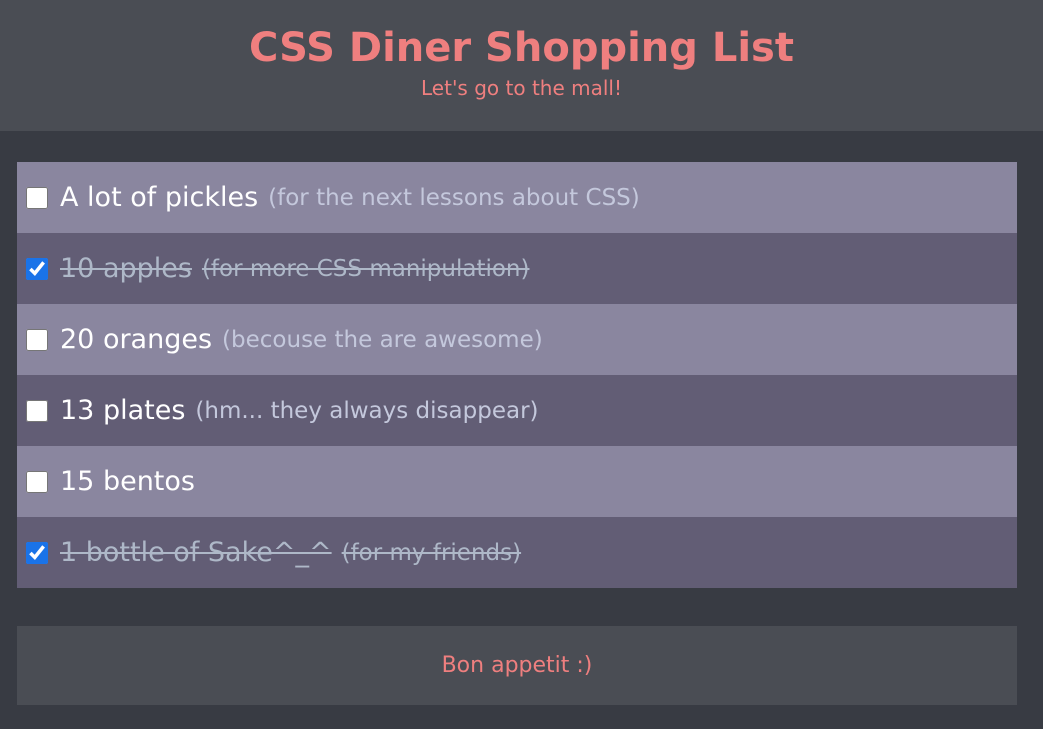  Describe the element at coordinates (521, 48) in the screenshot. I see `page-title: CSS Diner Shopping List` at that location.